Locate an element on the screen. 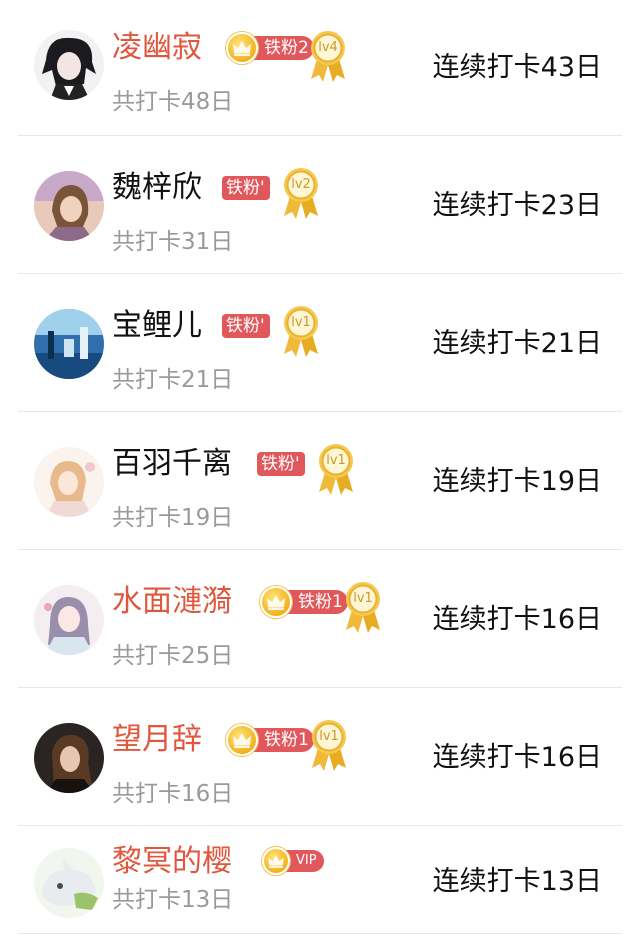 This screenshot has height=940, width=640. total-checkins: 共打卡25日 is located at coordinates (173, 656).